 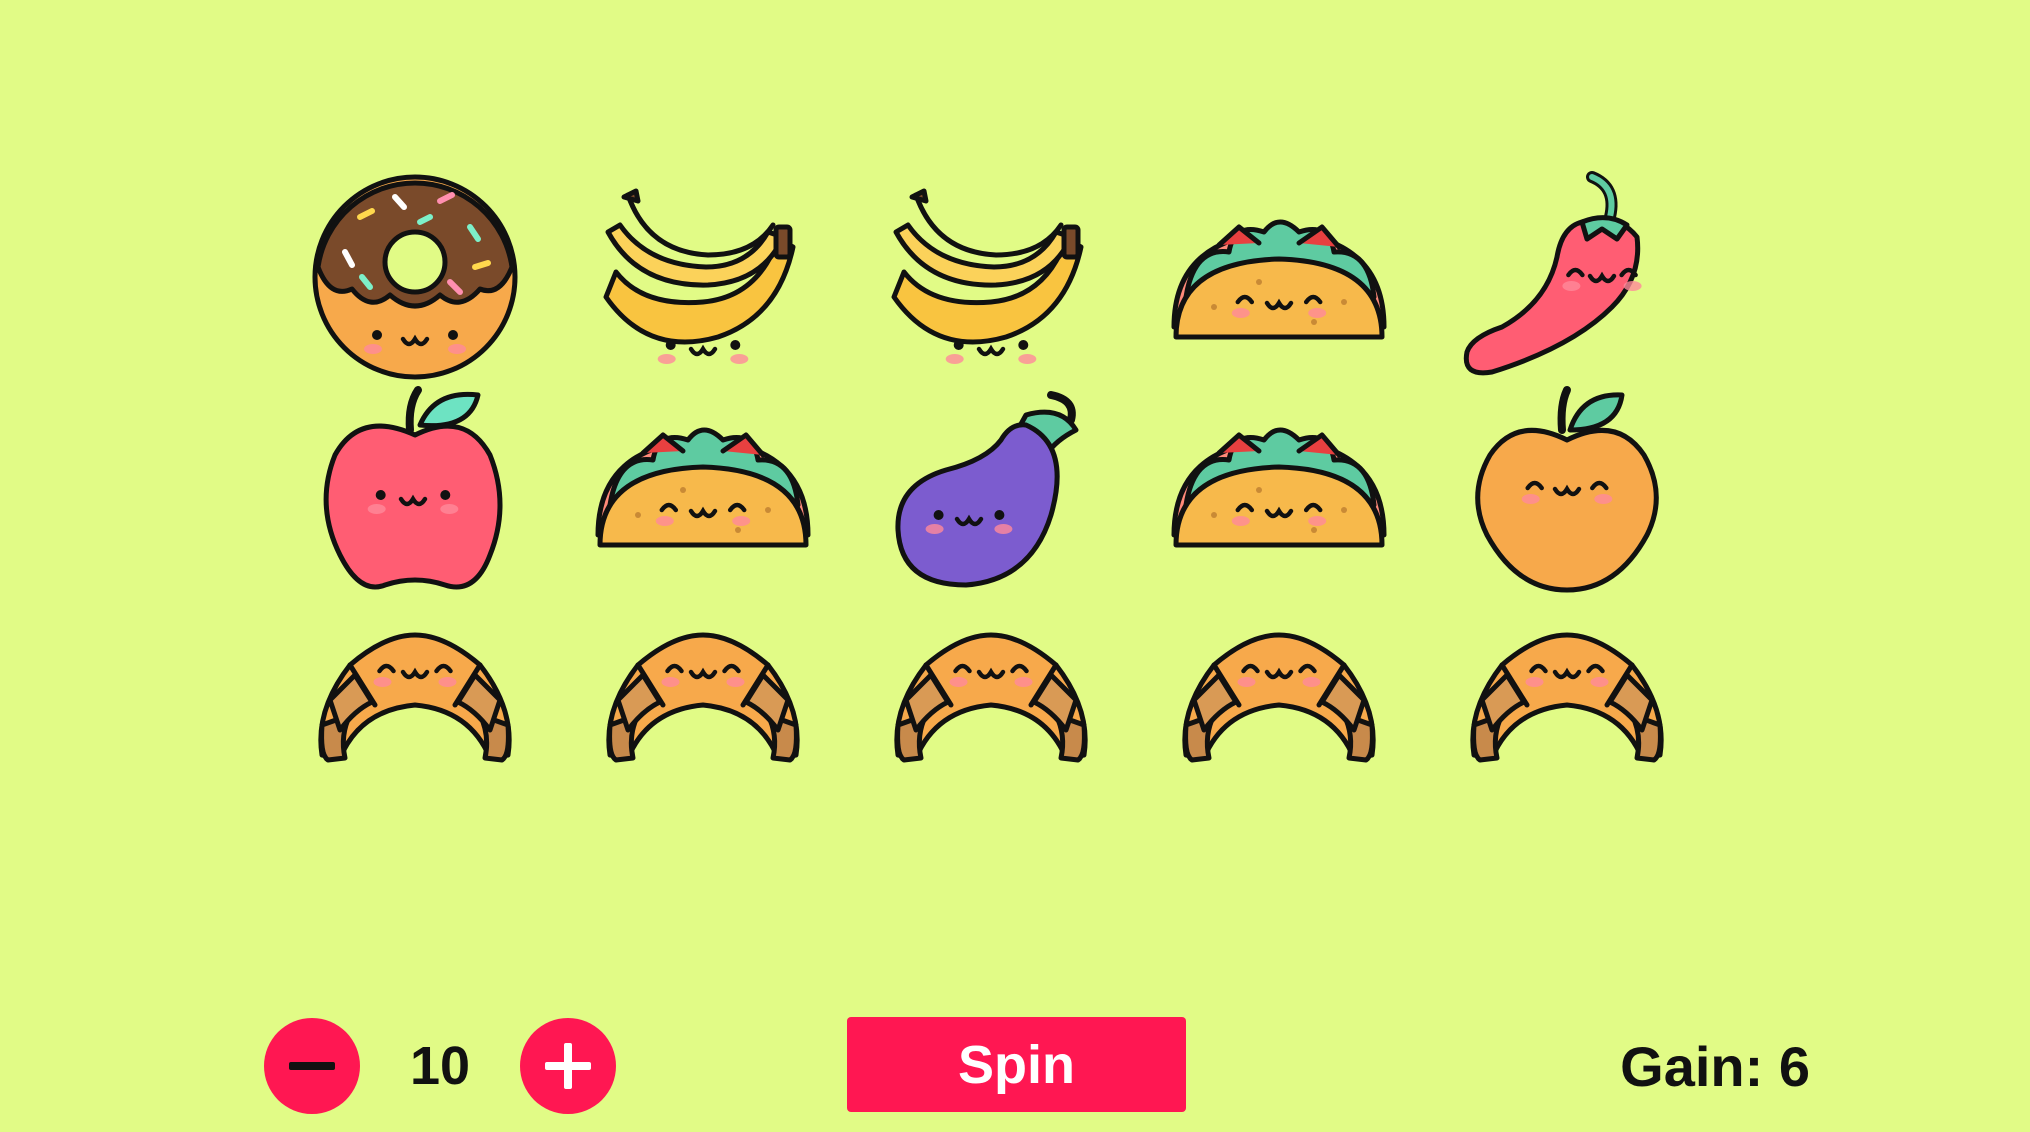 I want to click on increase-bet-button, so click(x=568, y=1066).